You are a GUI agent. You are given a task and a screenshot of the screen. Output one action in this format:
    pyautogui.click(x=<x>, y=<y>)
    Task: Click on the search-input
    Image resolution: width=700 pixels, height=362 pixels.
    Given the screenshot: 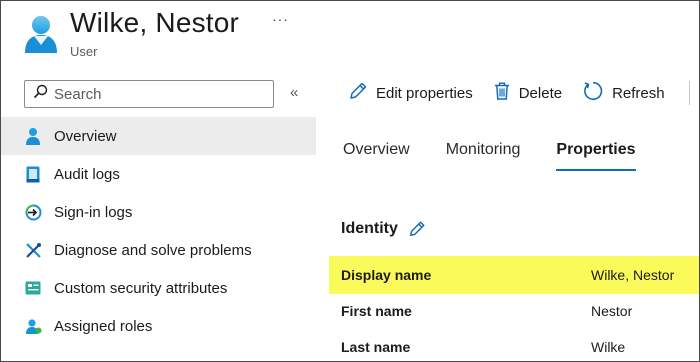 What is the action you would take?
    pyautogui.click(x=154, y=94)
    